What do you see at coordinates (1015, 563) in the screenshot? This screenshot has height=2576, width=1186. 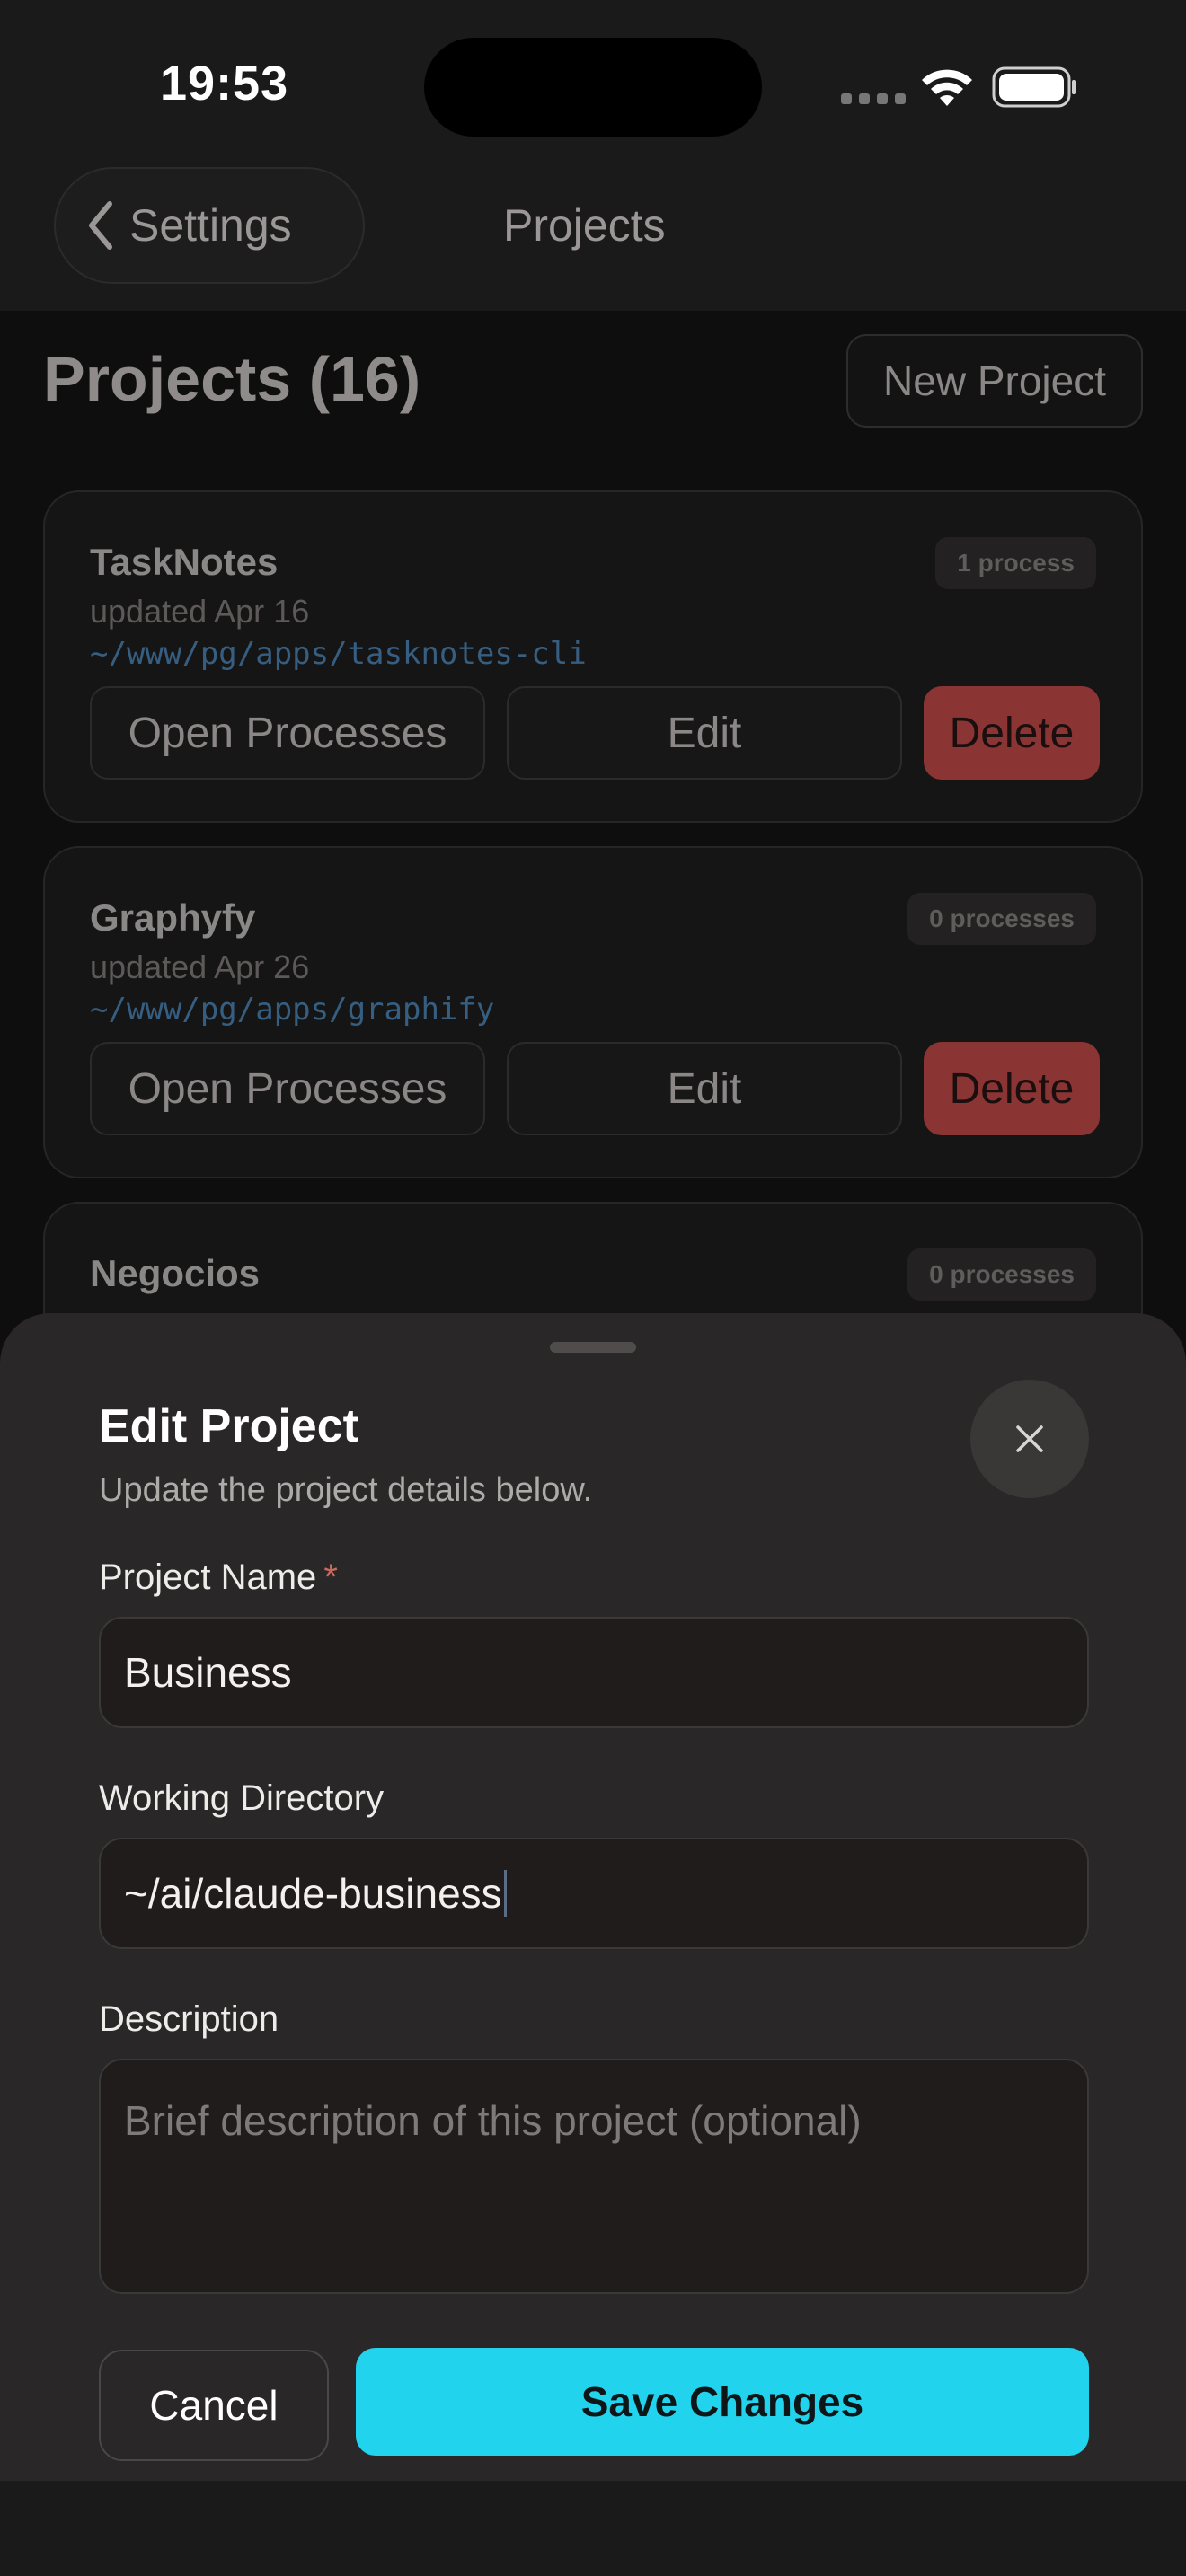 I see `process-count-badge: 1 process` at bounding box center [1015, 563].